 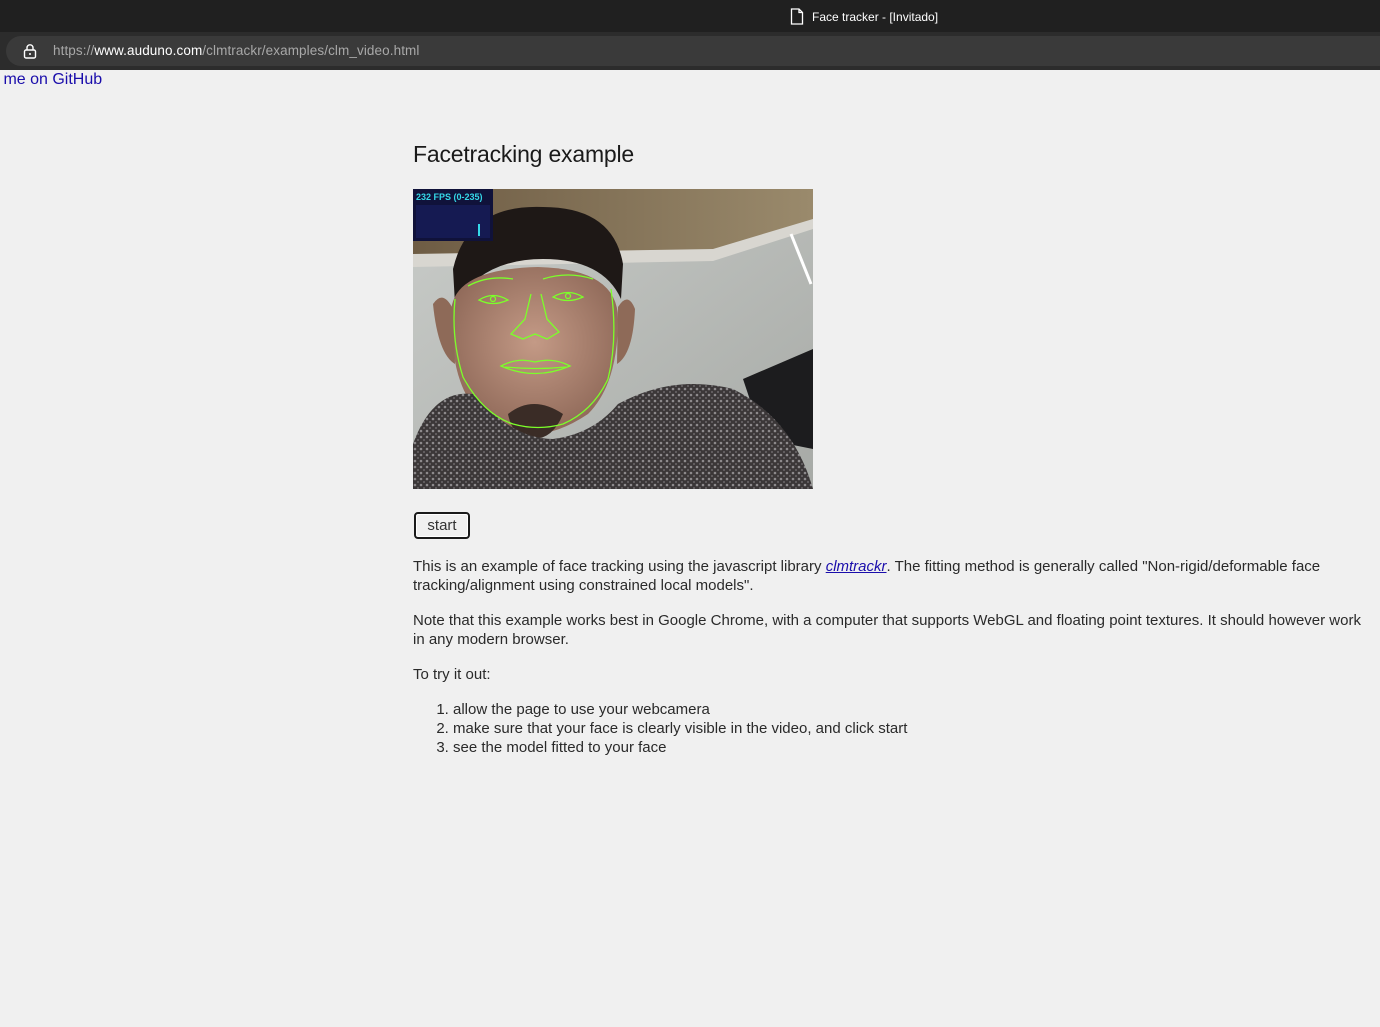 I want to click on page-title: Facetracking example, so click(x=523, y=154).